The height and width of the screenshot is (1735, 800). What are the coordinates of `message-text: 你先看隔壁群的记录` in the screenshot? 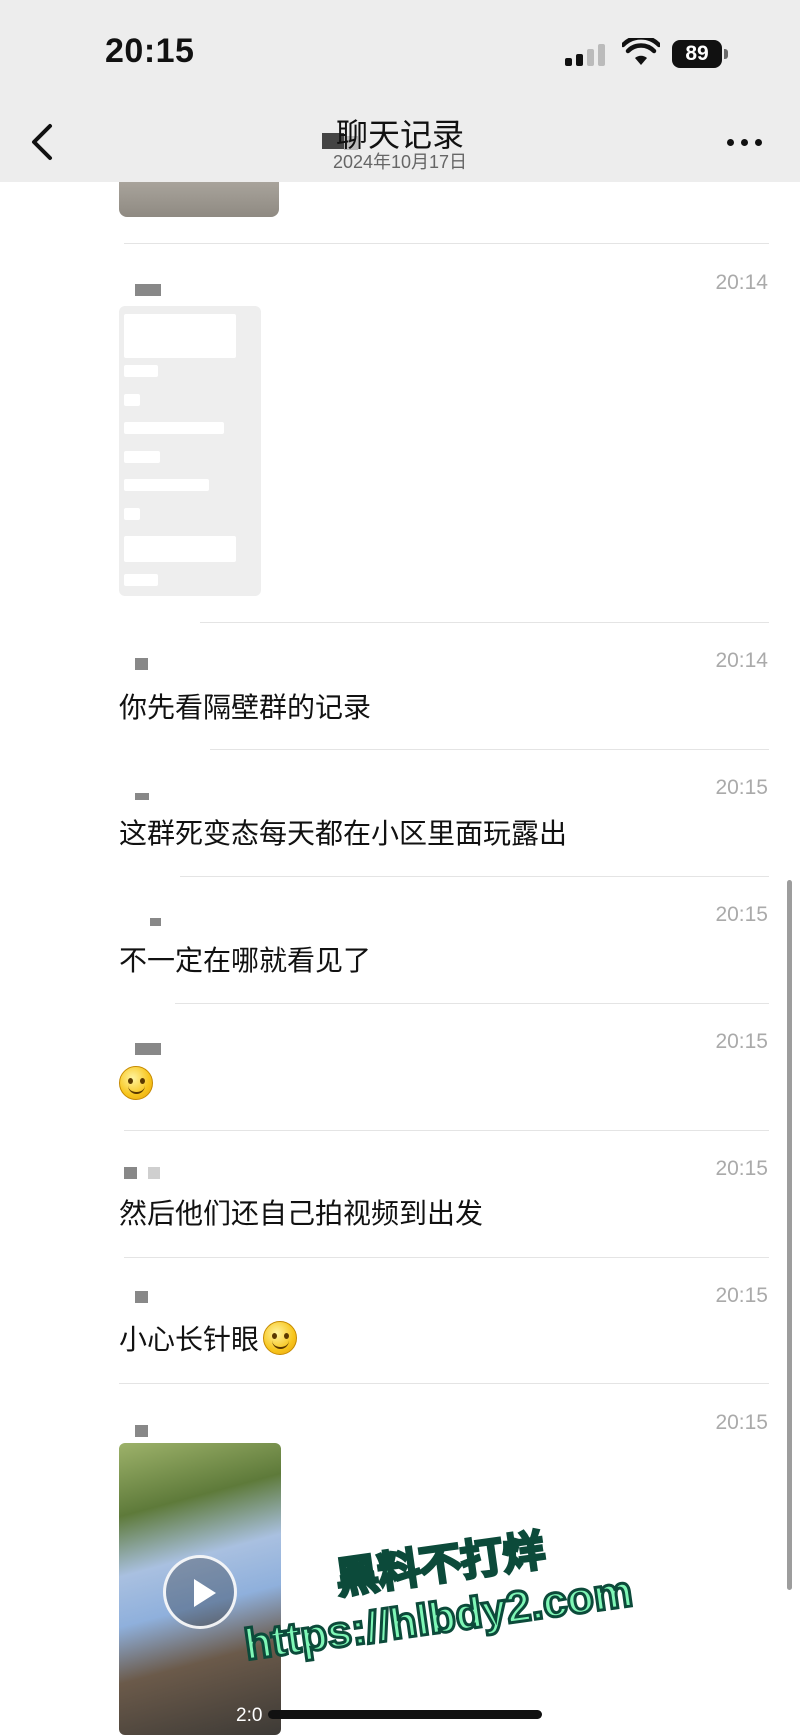 It's located at (245, 707).